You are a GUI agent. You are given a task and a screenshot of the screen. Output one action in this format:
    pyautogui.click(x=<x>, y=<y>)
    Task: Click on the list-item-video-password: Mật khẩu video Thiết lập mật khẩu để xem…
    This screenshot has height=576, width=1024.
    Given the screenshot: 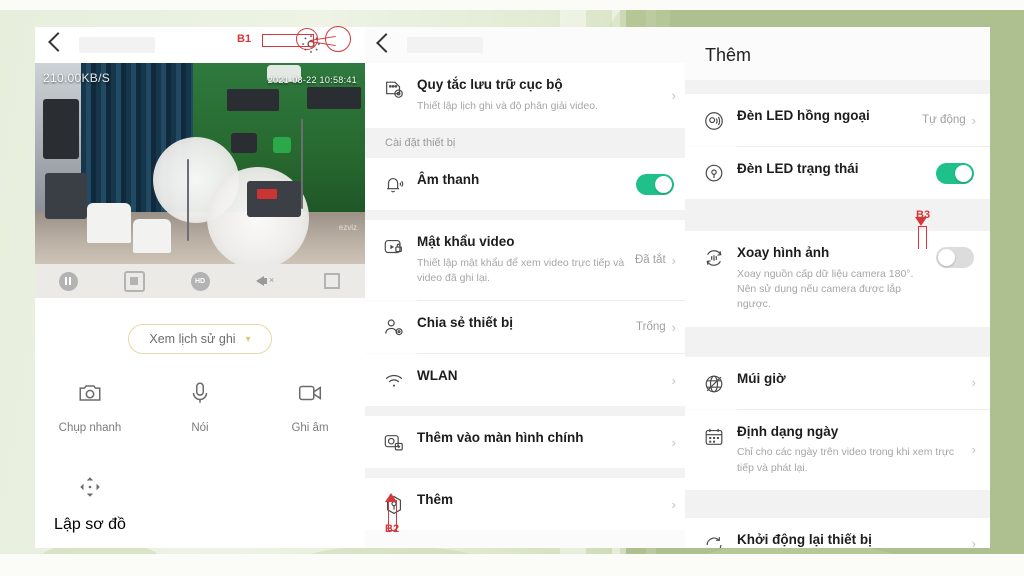 What is the action you would take?
    pyautogui.click(x=527, y=260)
    